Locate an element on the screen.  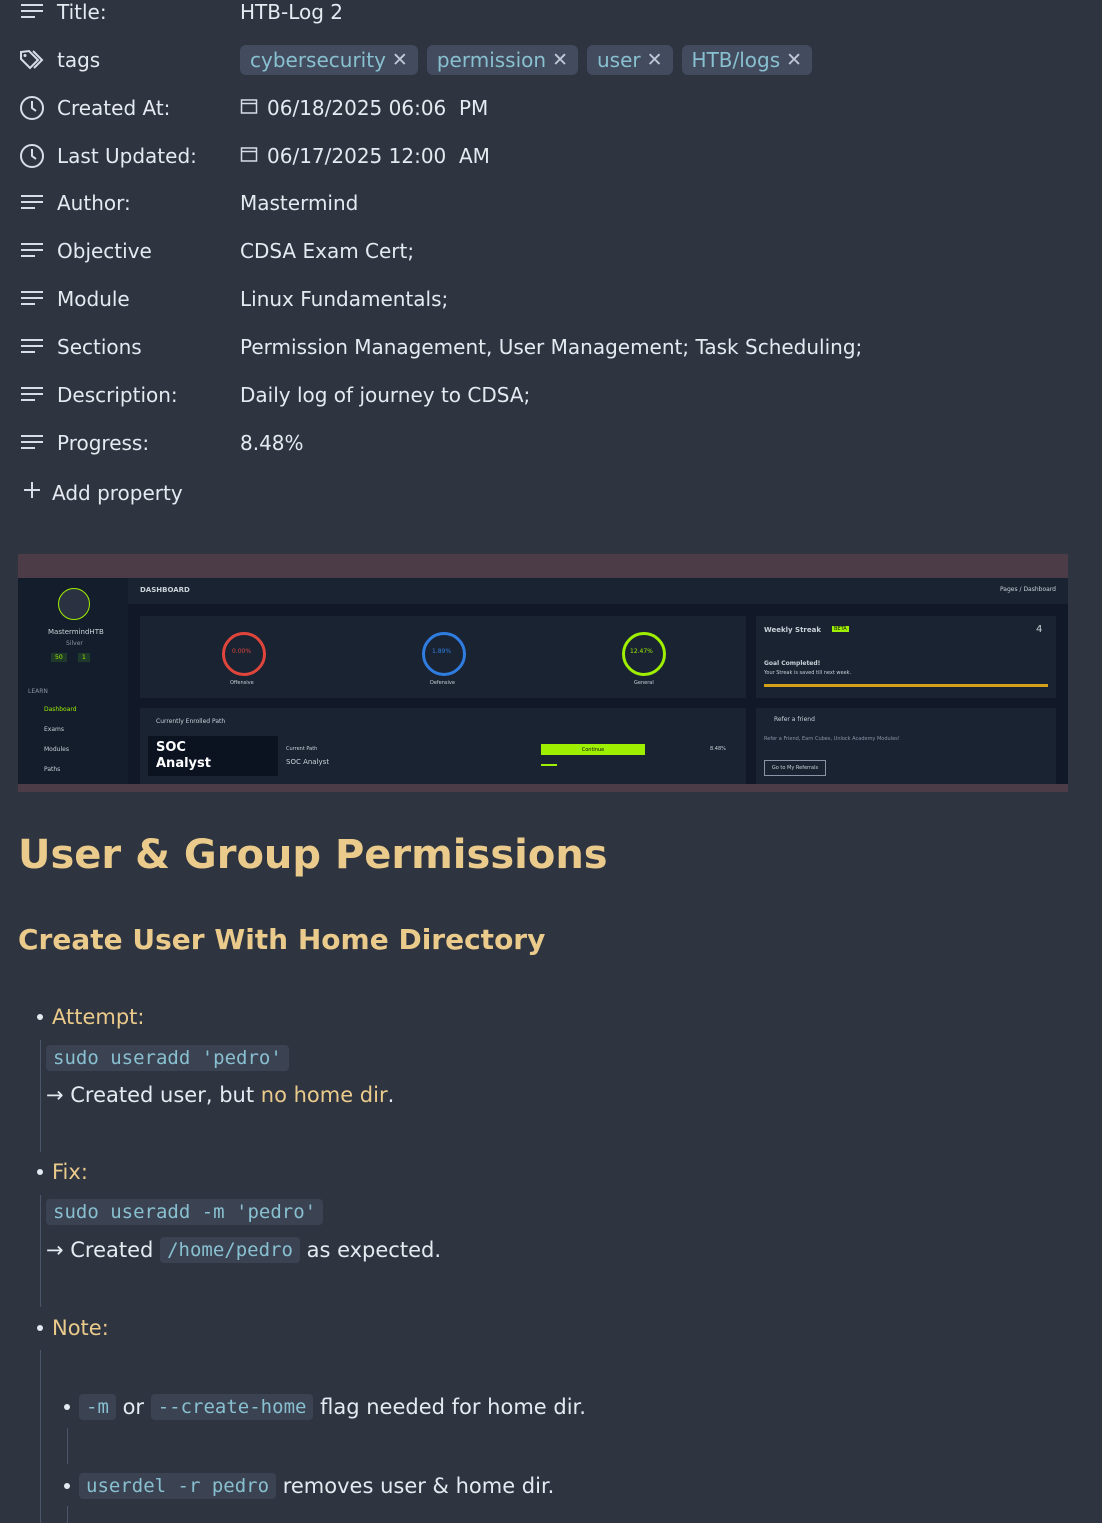
attempt-bullet: Attempt: is located at coordinates (90, 1017).